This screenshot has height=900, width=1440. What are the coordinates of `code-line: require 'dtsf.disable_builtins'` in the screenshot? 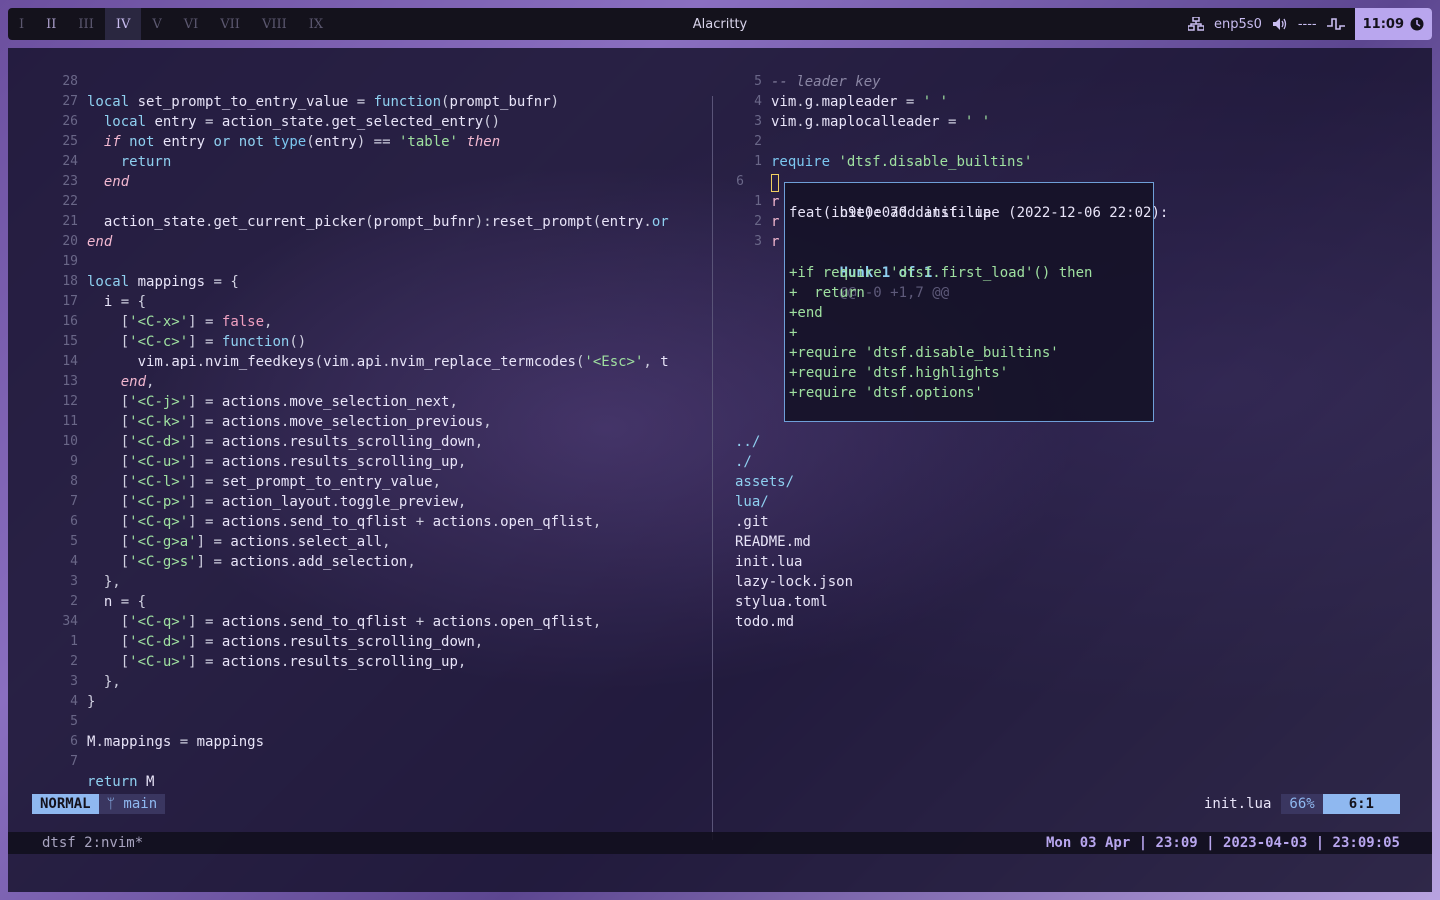 It's located at (901, 162).